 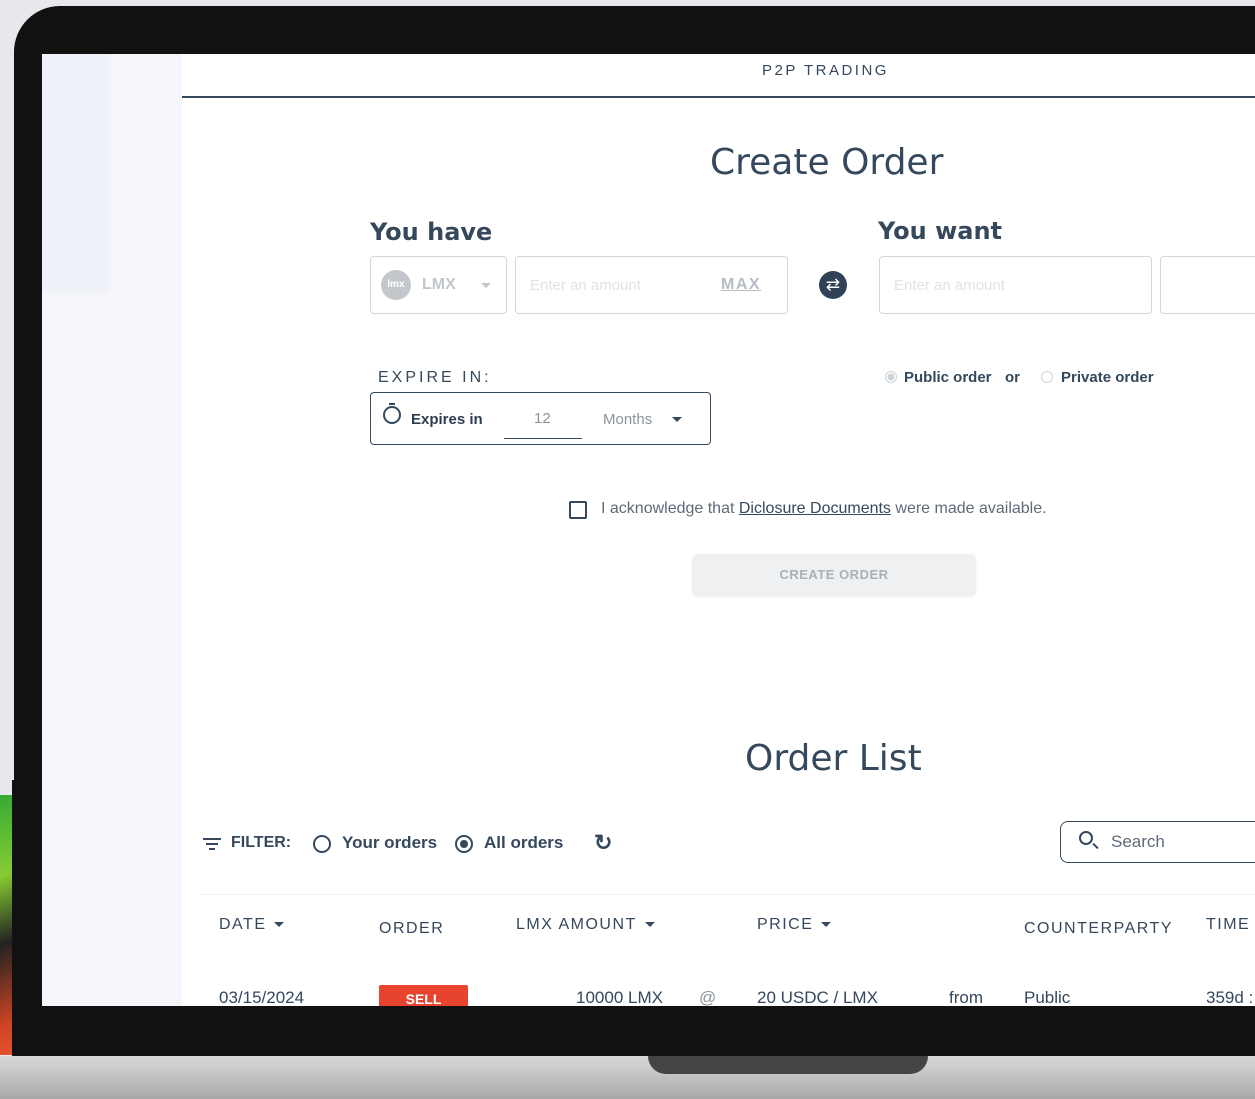 What do you see at coordinates (261, 842) in the screenshot?
I see `filter-label: FILTER:` at bounding box center [261, 842].